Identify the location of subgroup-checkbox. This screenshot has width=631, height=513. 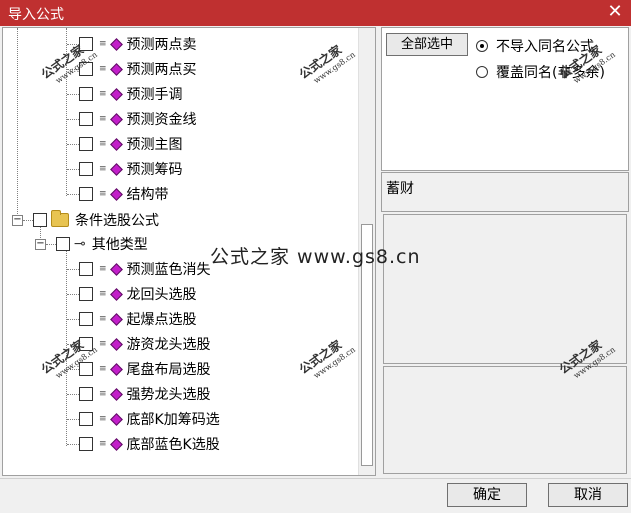
(63, 244).